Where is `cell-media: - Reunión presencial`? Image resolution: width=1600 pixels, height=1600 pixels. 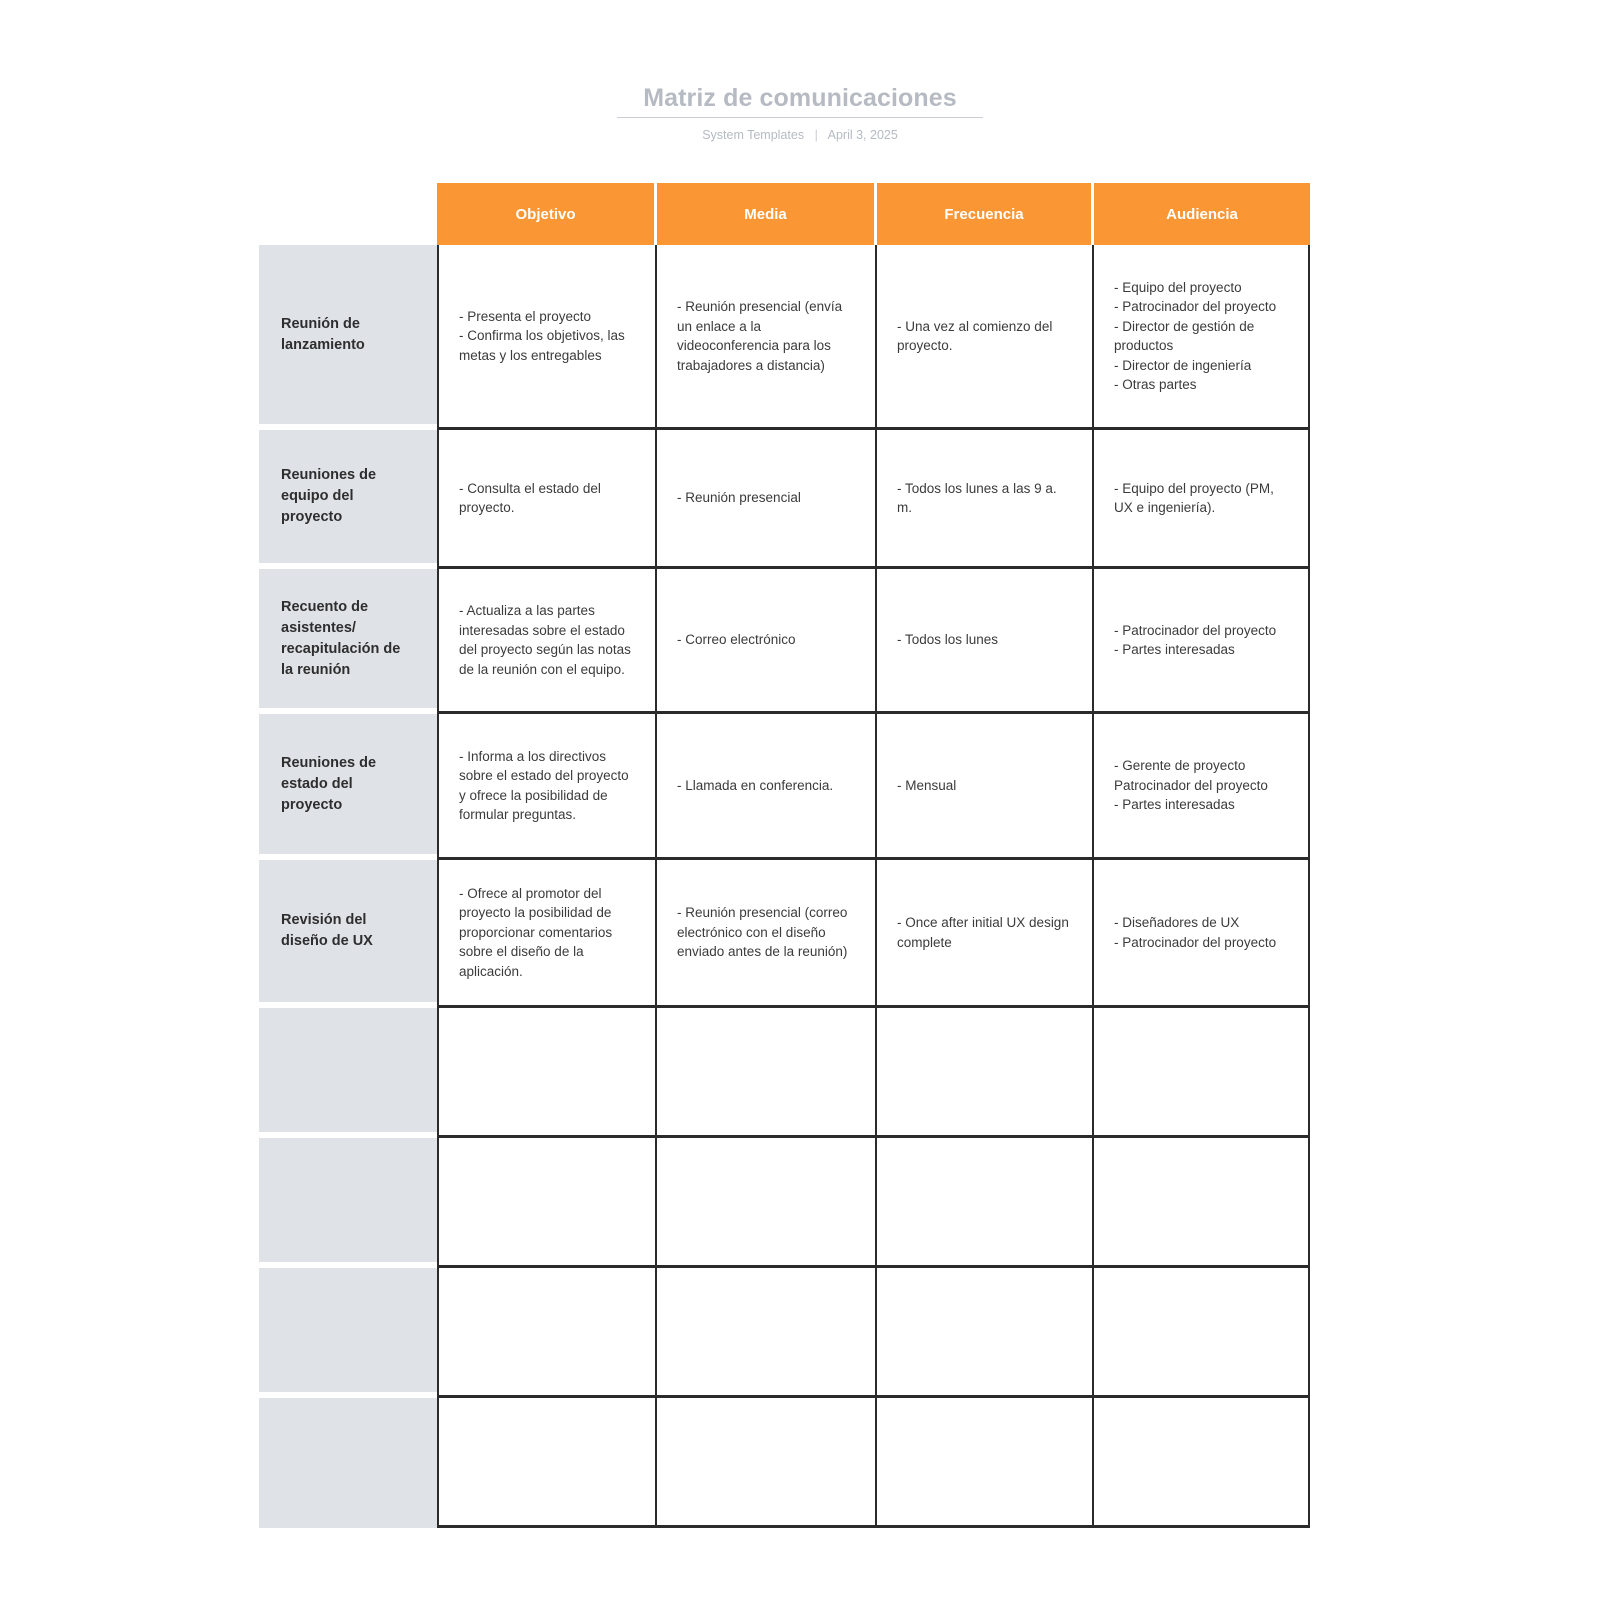 cell-media: - Reunión presencial is located at coordinates (767, 499).